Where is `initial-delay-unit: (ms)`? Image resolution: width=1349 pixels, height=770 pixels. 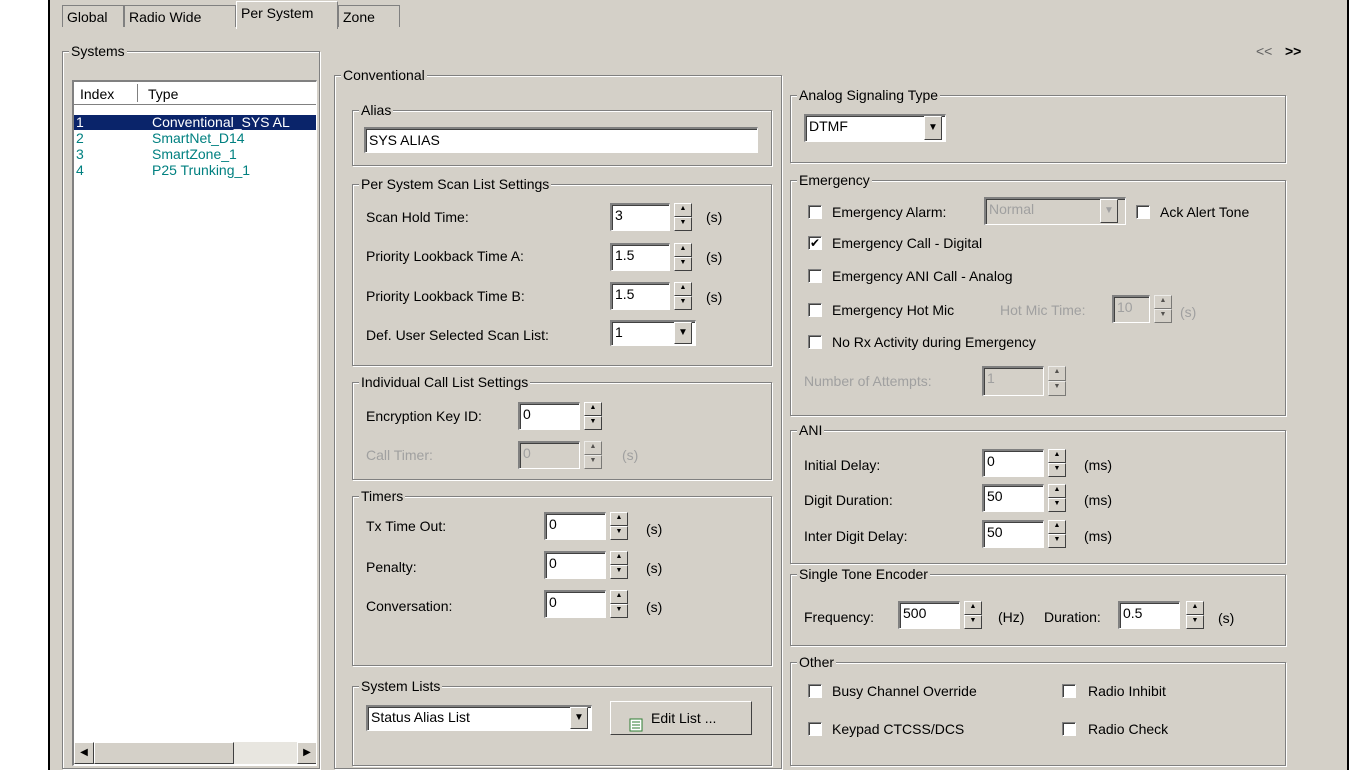
initial-delay-unit: (ms) is located at coordinates (1098, 465).